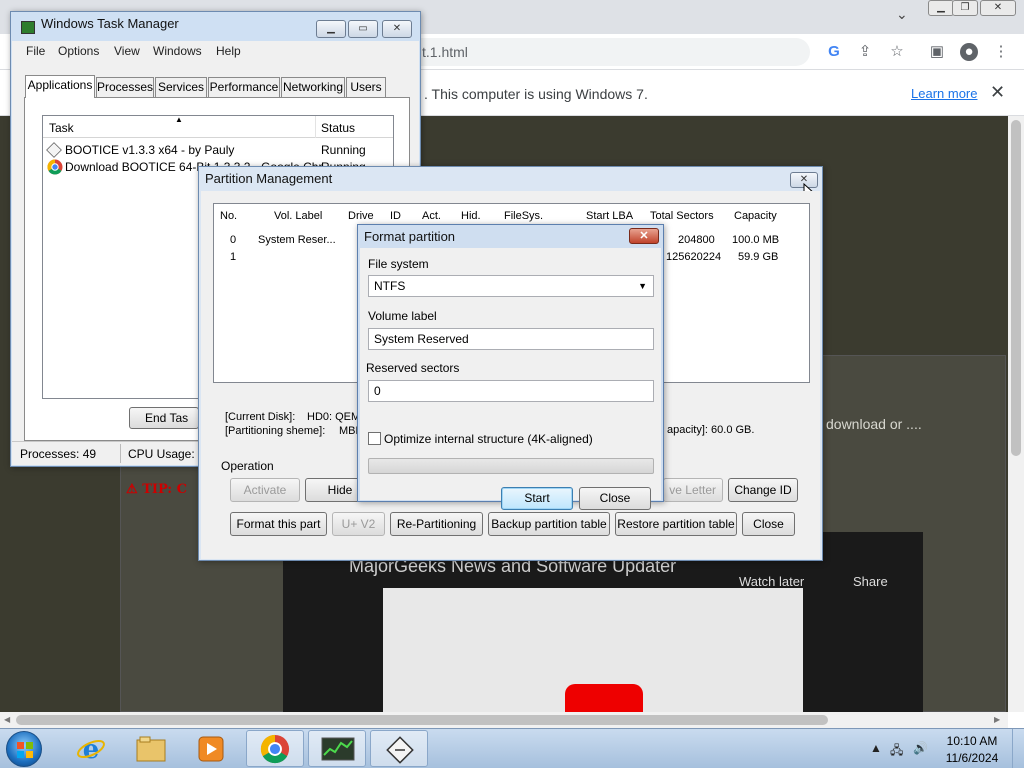 The height and width of the screenshot is (768, 1024). What do you see at coordinates (997, 92) in the screenshot?
I see `infobar-close-icon: ✕` at bounding box center [997, 92].